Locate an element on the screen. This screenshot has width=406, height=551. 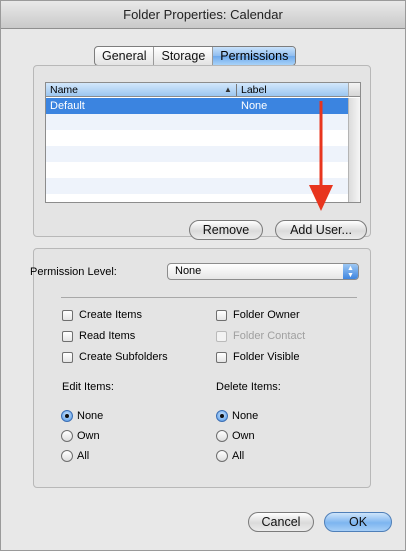
window-title: Folder Properties: Calendar is located at coordinates (203, 15).